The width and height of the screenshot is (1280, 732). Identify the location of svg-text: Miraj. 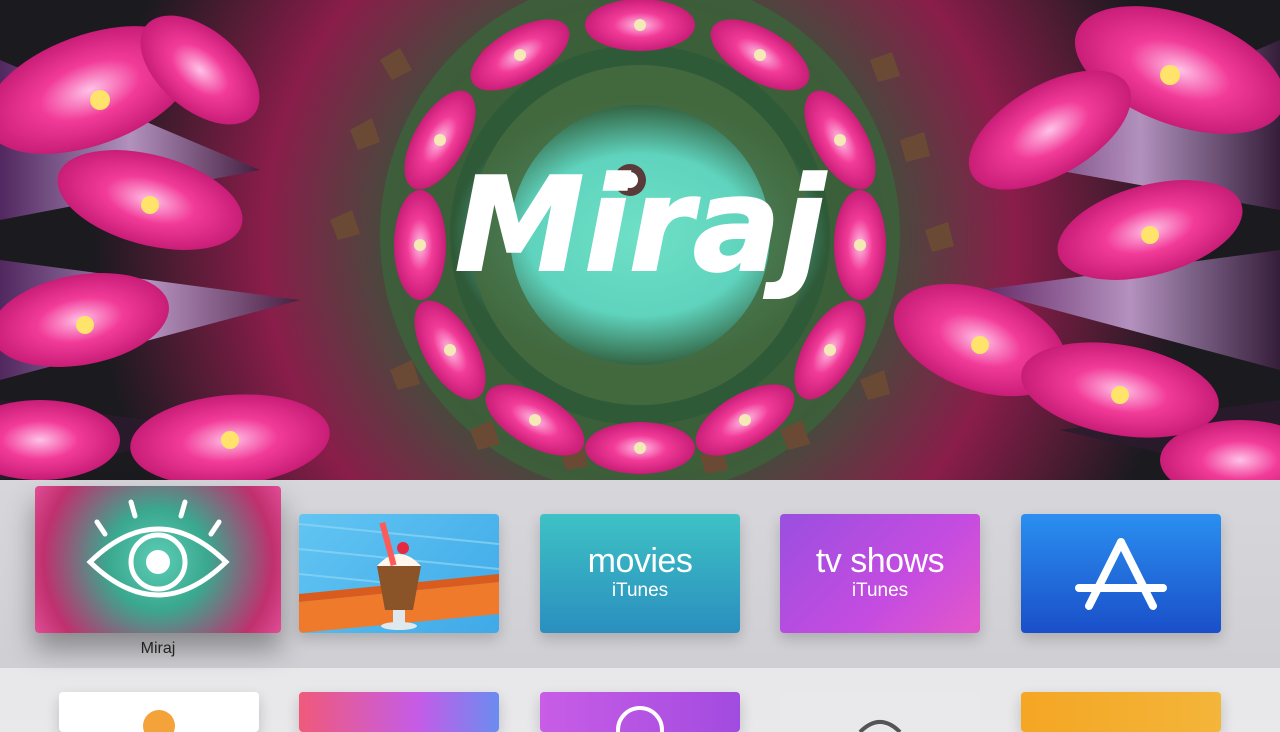
(641, 225).